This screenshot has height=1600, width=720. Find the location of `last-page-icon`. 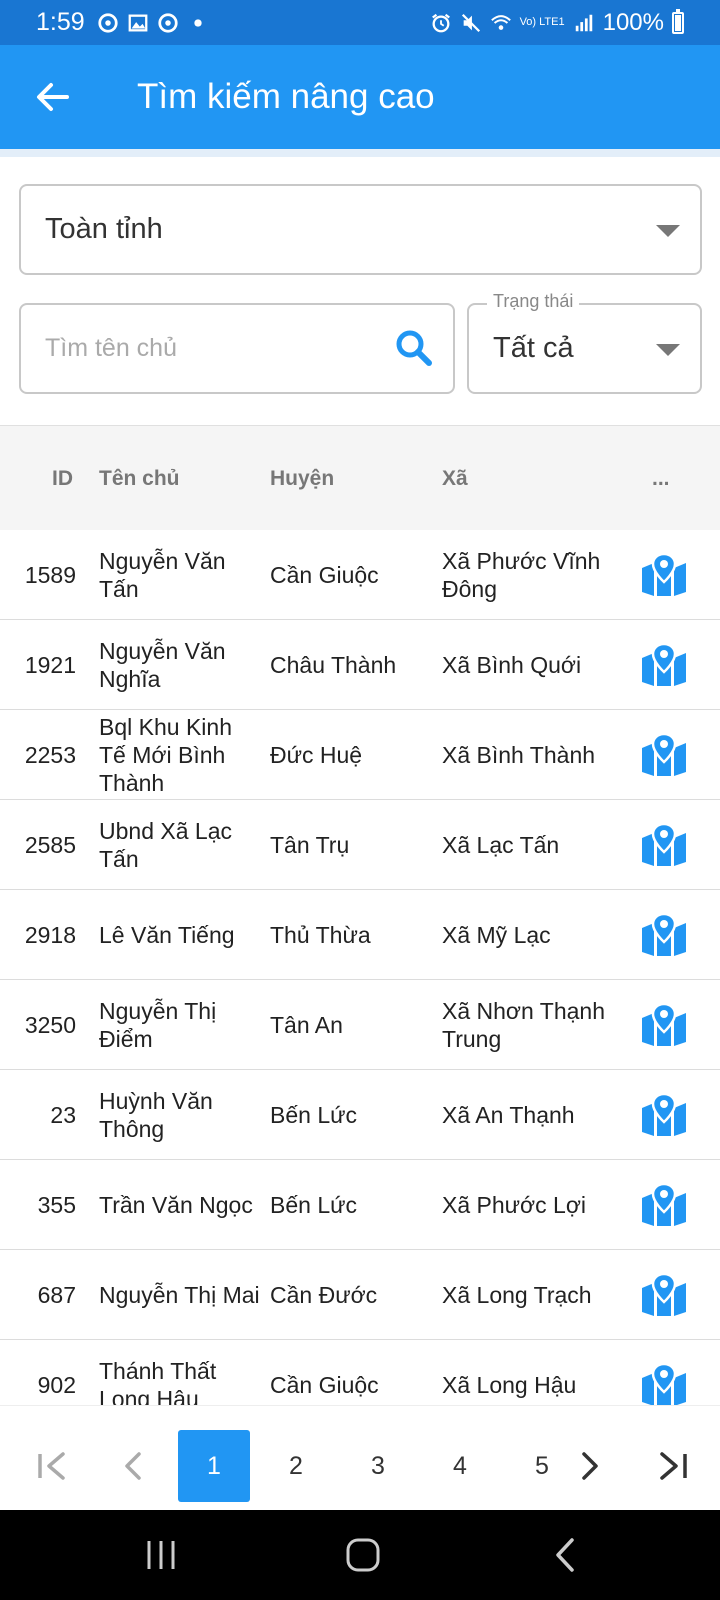

last-page-icon is located at coordinates (673, 1466).